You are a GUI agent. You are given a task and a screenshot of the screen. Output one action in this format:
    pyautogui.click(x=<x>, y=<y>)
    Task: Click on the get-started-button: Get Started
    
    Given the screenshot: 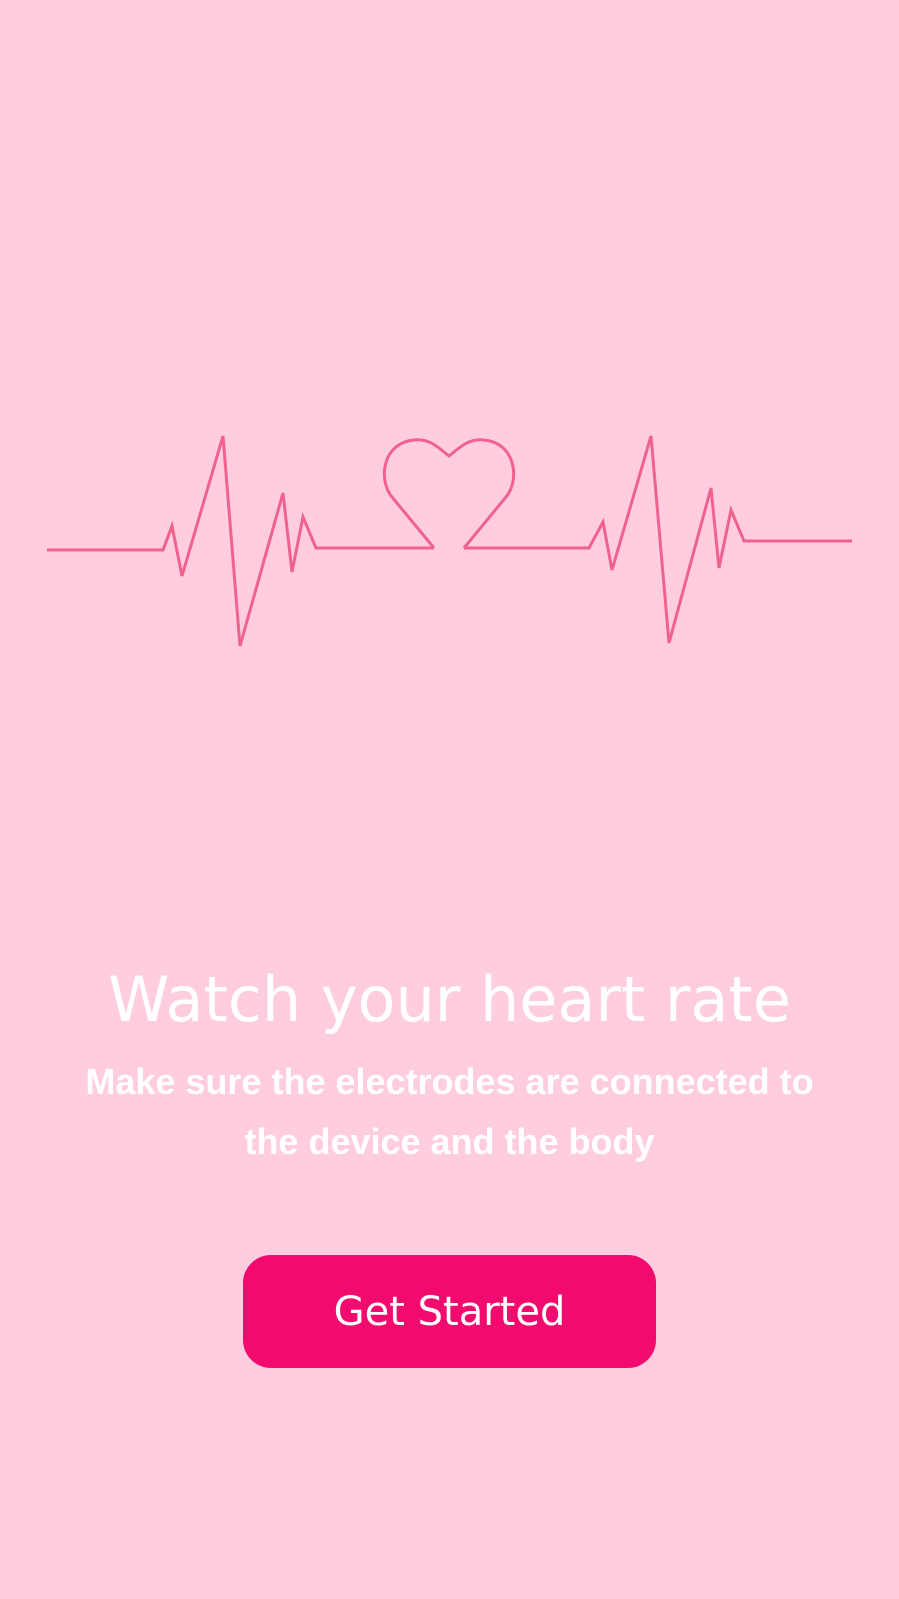 What is the action you would take?
    pyautogui.click(x=449, y=1311)
    